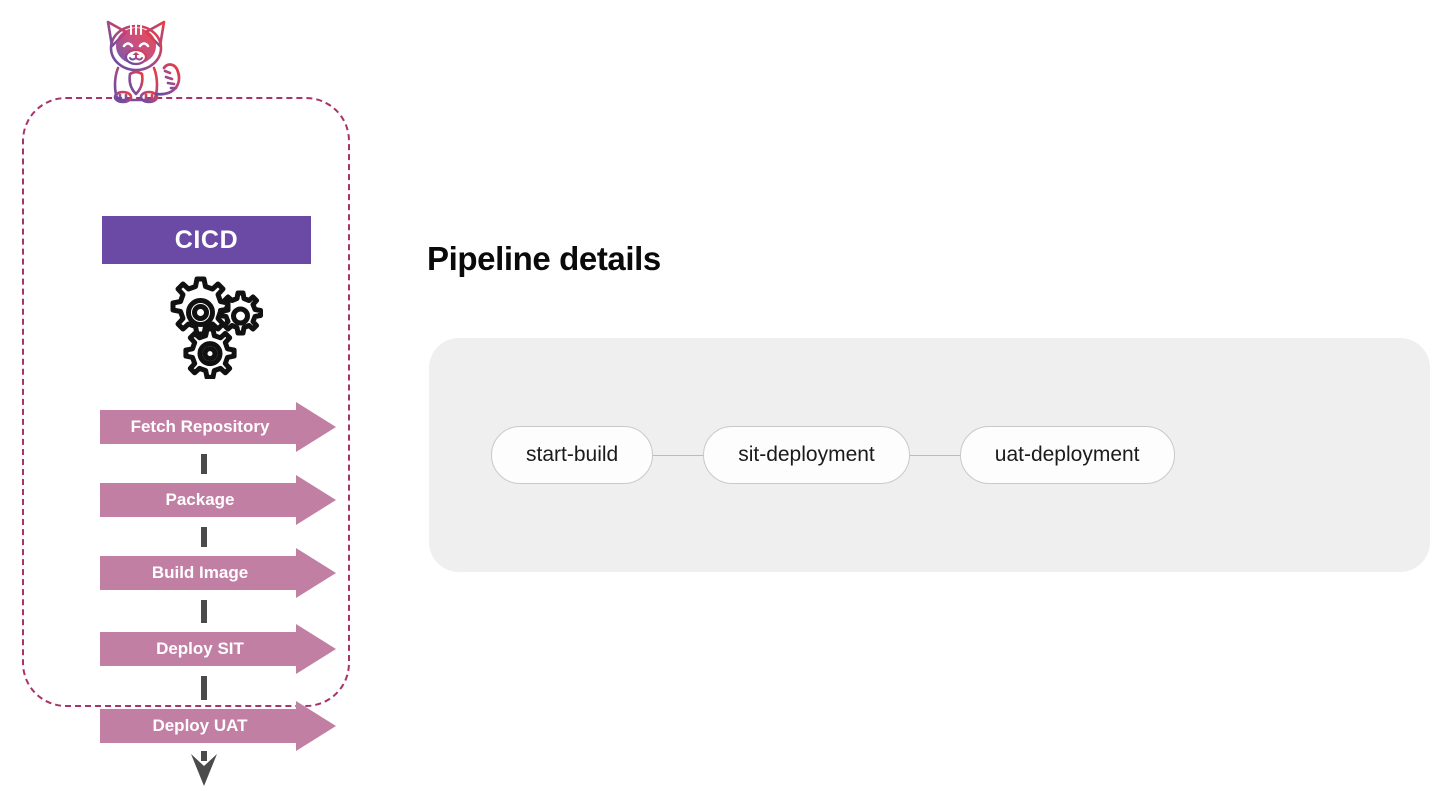 The width and height of the screenshot is (1440, 791). I want to click on pipeline-step-arrow: Deploy UAT, so click(218, 726).